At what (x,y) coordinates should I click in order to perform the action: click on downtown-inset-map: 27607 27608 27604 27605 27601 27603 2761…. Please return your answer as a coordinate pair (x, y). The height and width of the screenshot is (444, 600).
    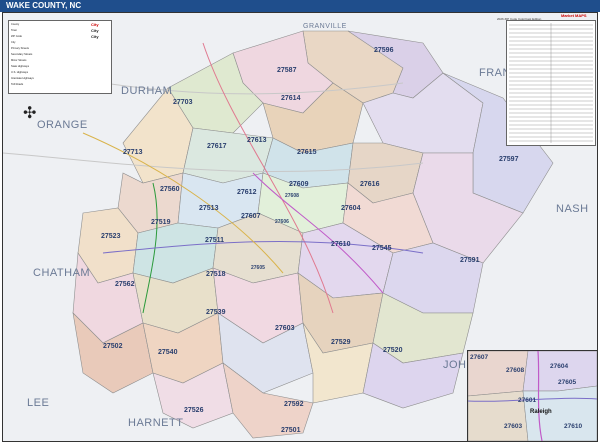
    Looking at the image, I should click on (532, 396).